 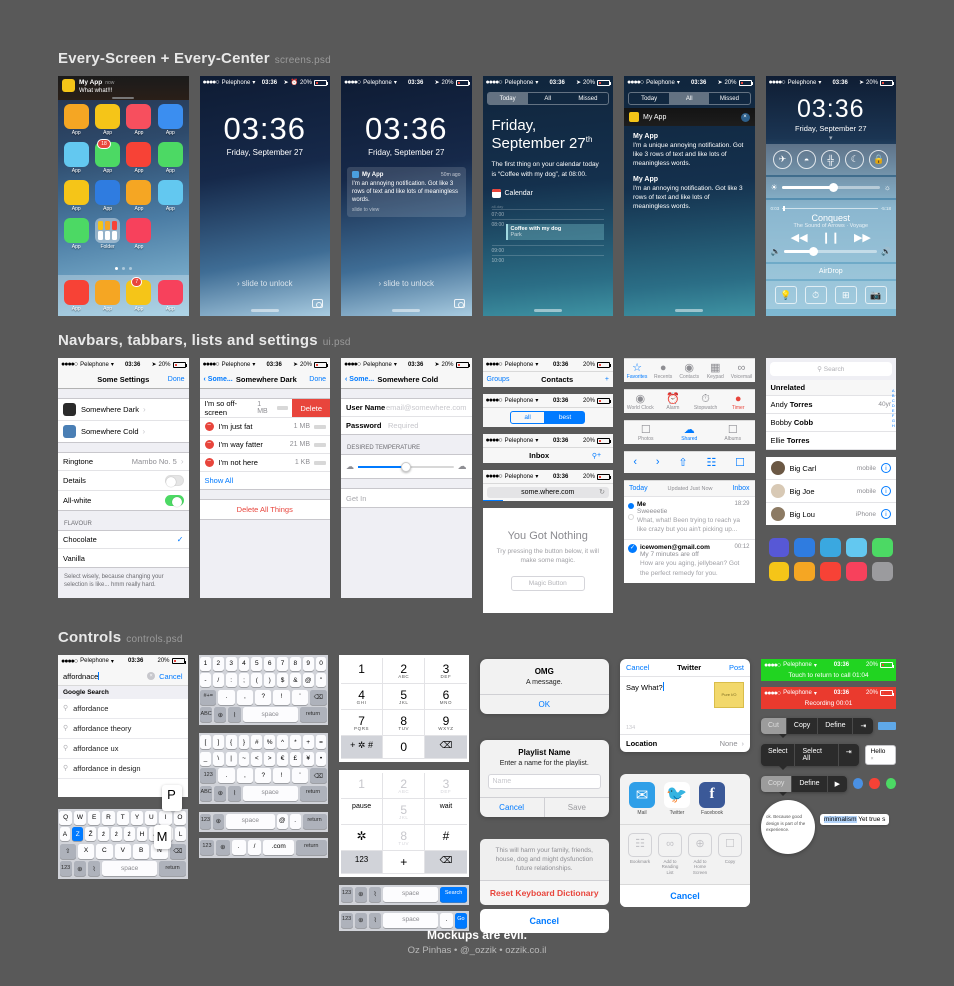 I want to click on key-i: I, so click(x=165, y=817).